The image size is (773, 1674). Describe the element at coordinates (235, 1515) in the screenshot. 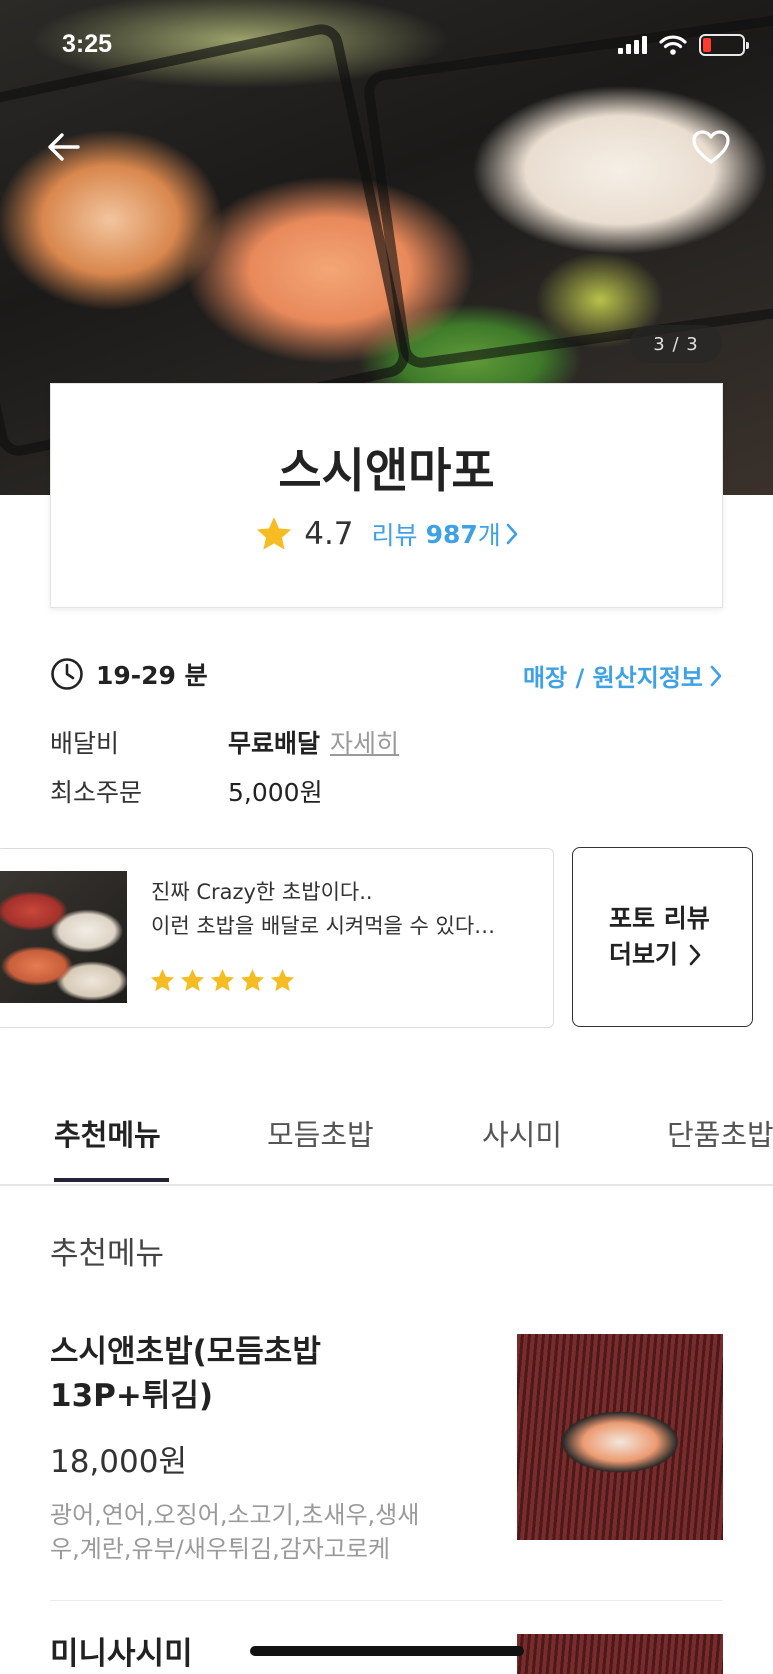

I see `menu-item-description-line: 광어,연어,오징어,소고기,초새우,생새` at that location.